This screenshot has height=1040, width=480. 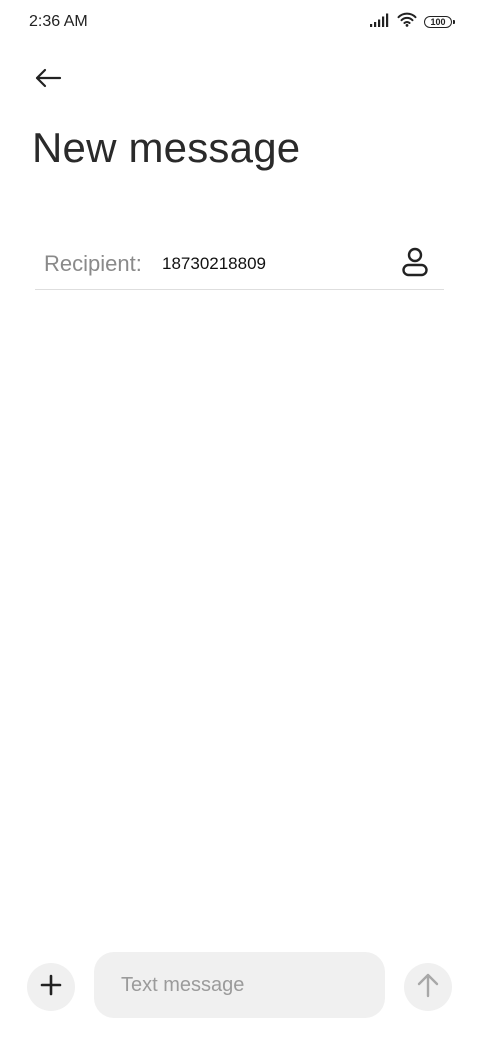 I want to click on plus-icon, so click(x=51, y=987).